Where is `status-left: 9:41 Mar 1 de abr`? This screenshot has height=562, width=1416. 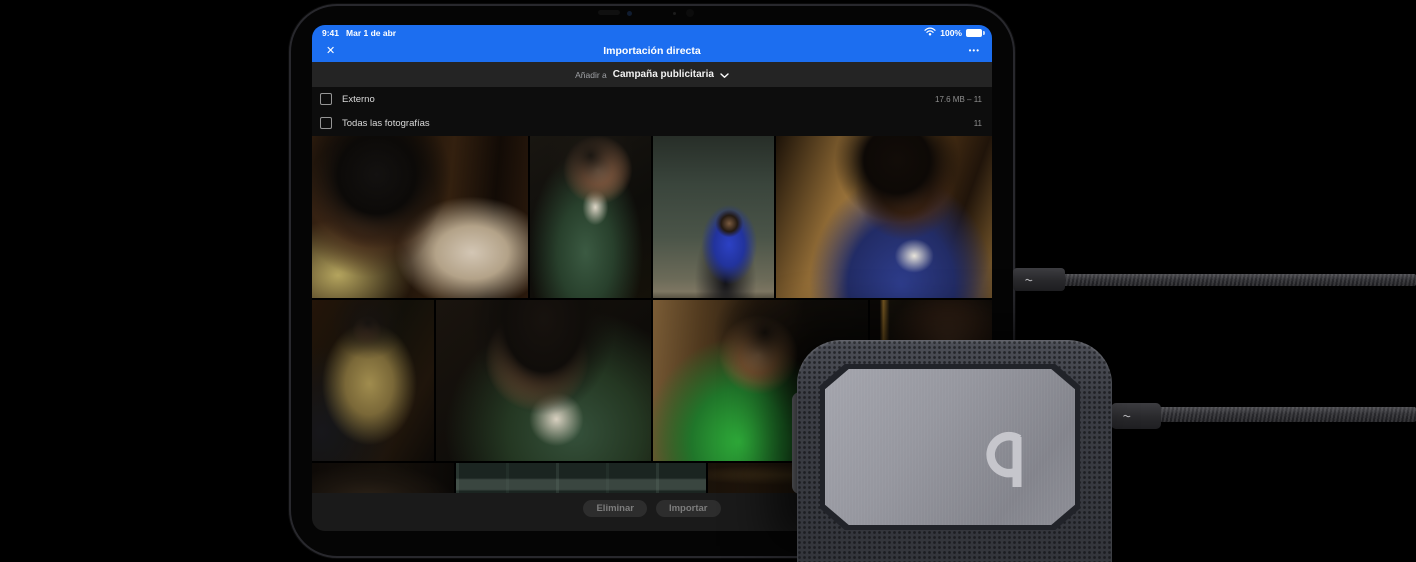
status-left: 9:41 Mar 1 de abr is located at coordinates (362, 33).